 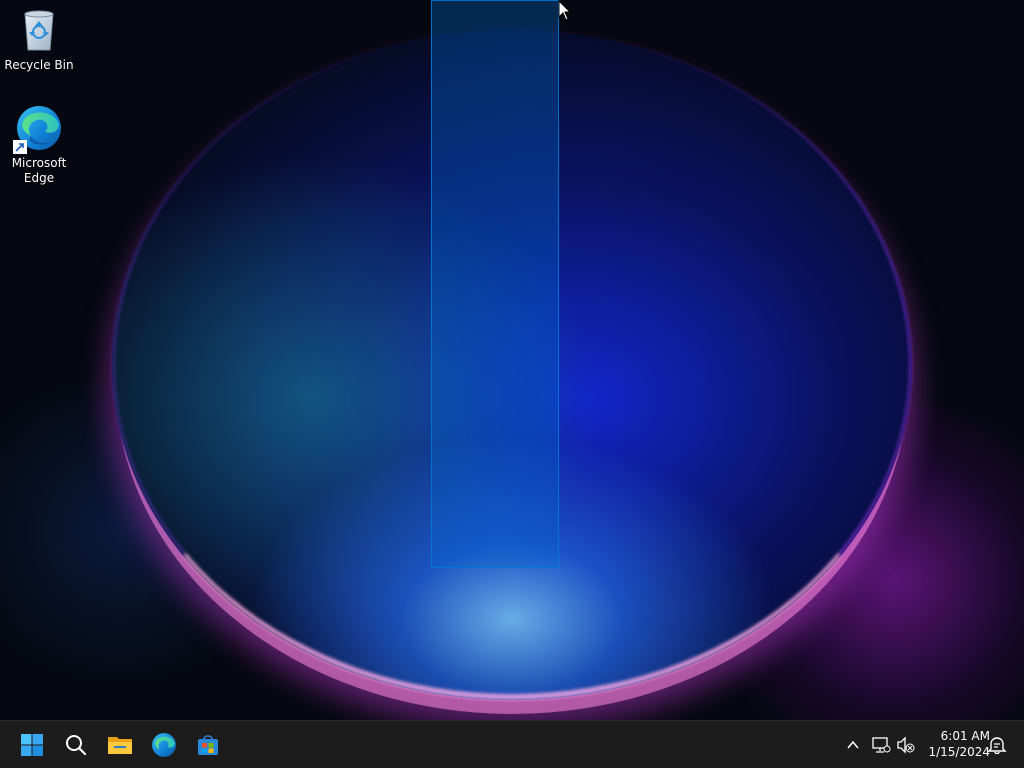 I want to click on file-explorer-button, so click(x=120, y=745).